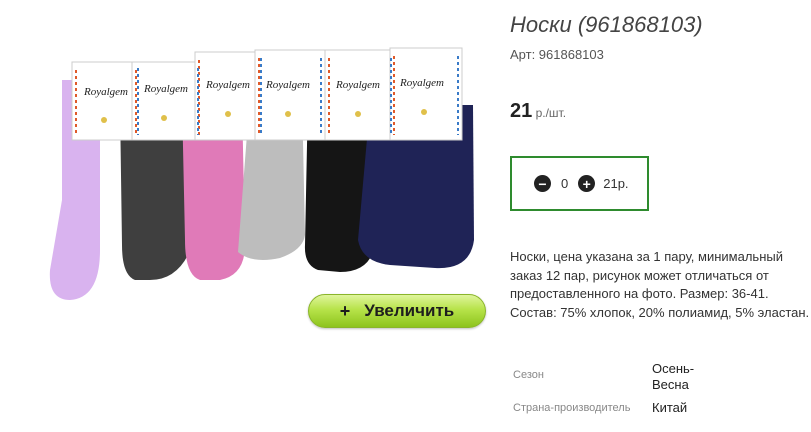 The height and width of the screenshot is (432, 811). Describe the element at coordinates (409, 310) in the screenshot. I see `zoom-button-label: Увеличить` at that location.